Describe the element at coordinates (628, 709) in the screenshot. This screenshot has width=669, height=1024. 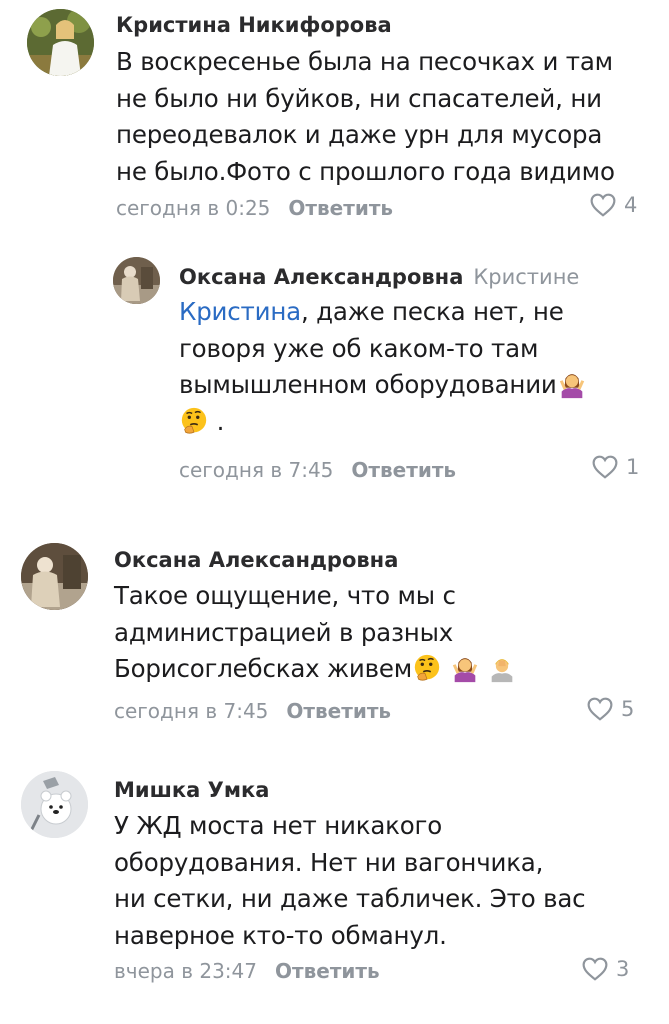
I see `like-count: 5` at that location.